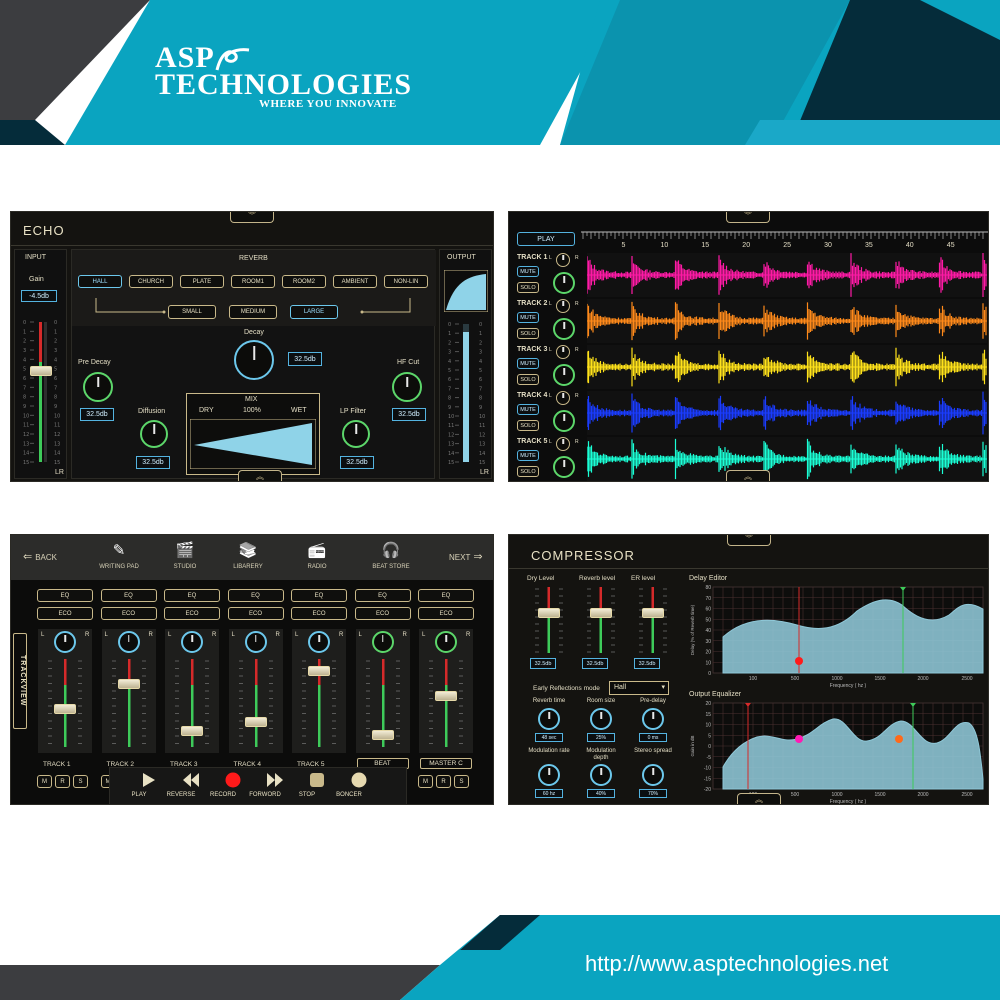 Image resolution: width=1000 pixels, height=1000 pixels. What do you see at coordinates (359, 788) in the screenshot?
I see `boncer-button: BONCER` at bounding box center [359, 788].